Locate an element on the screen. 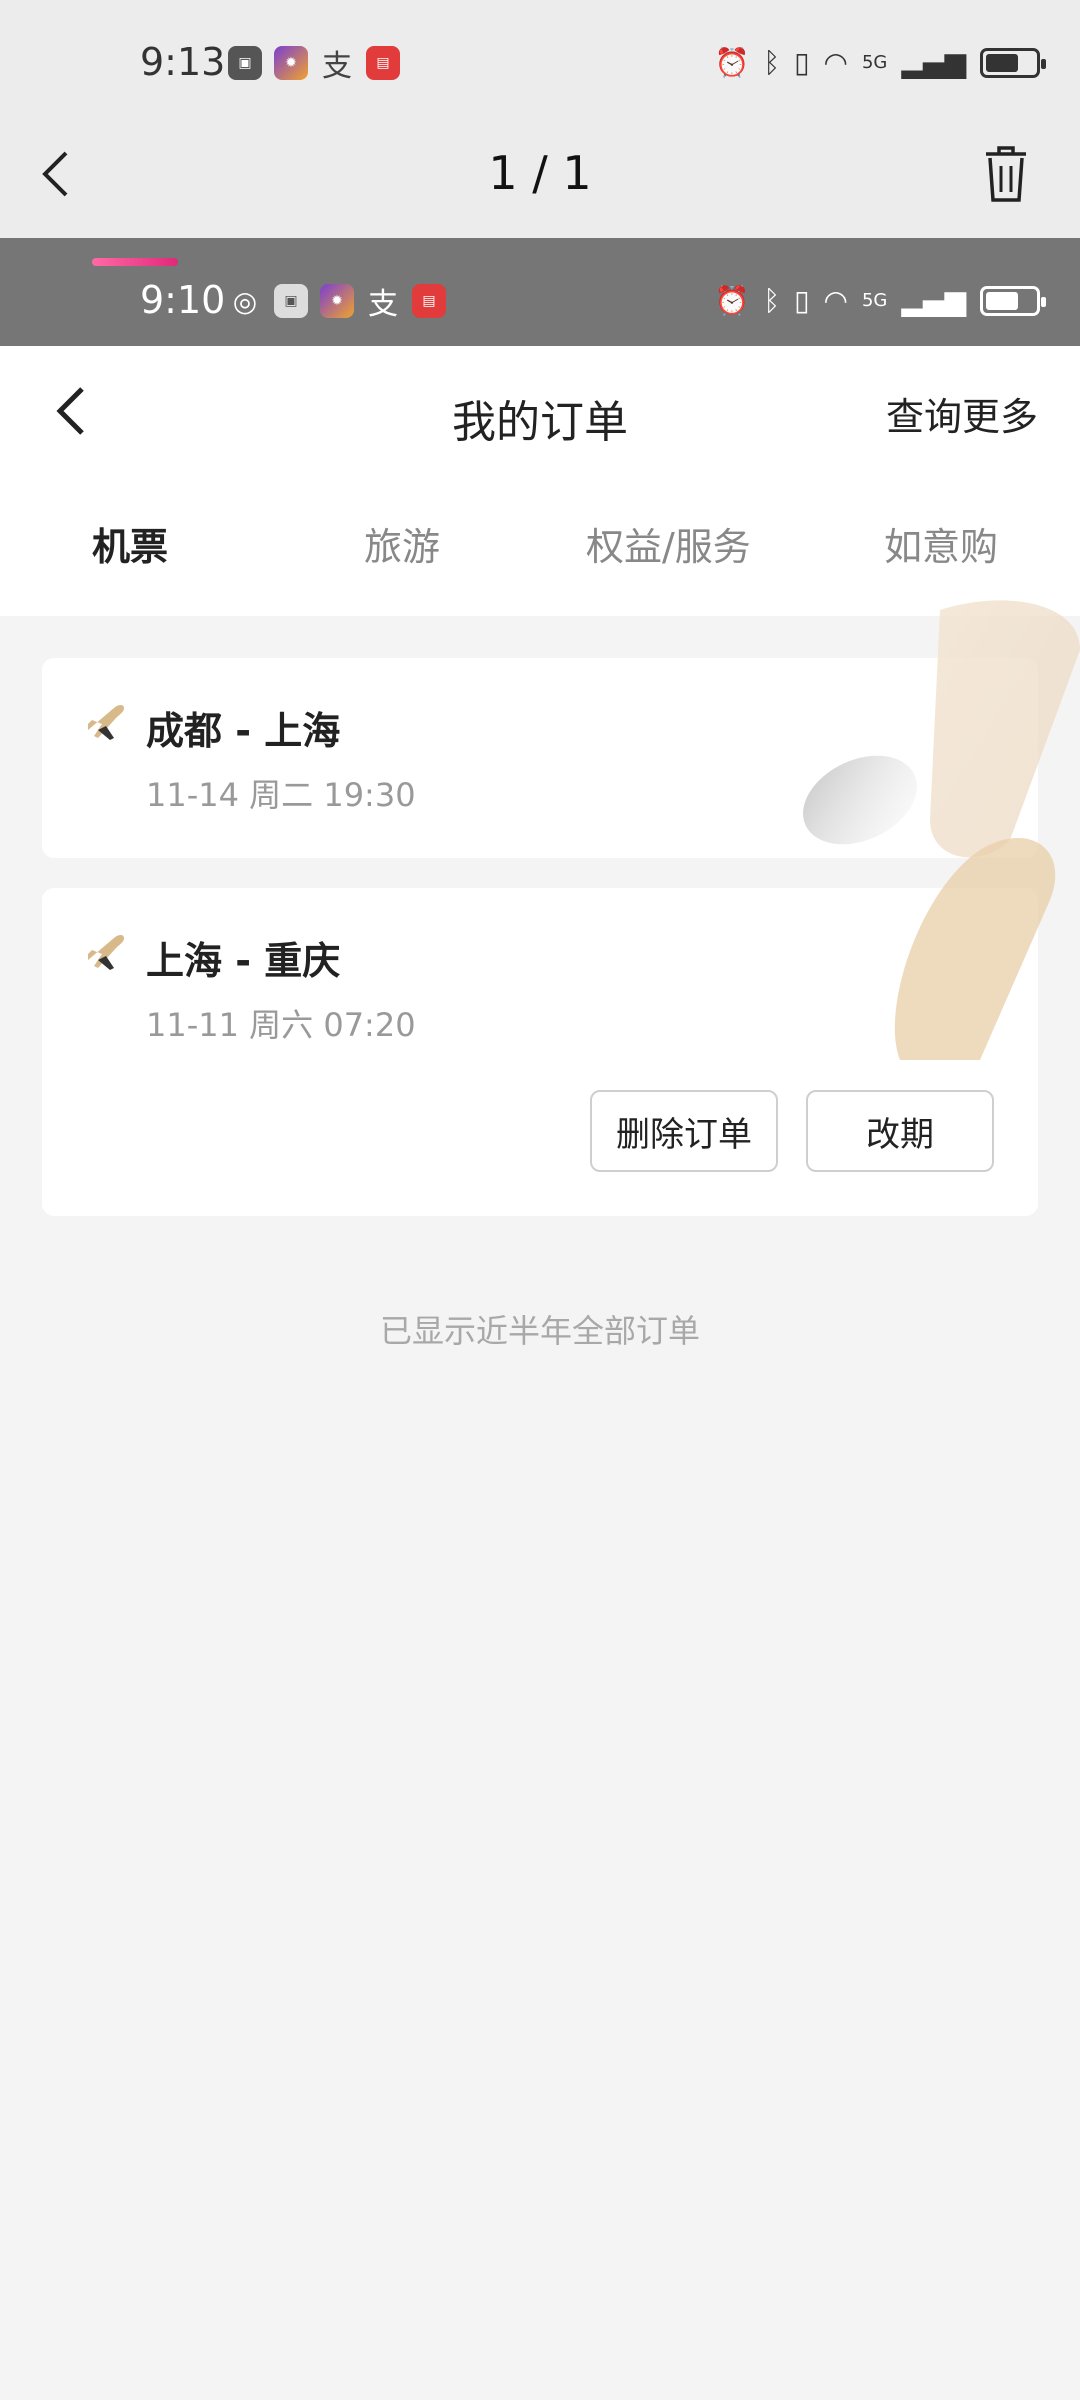 The image size is (1080, 2400). image-counter: 1 / 1 is located at coordinates (540, 173).